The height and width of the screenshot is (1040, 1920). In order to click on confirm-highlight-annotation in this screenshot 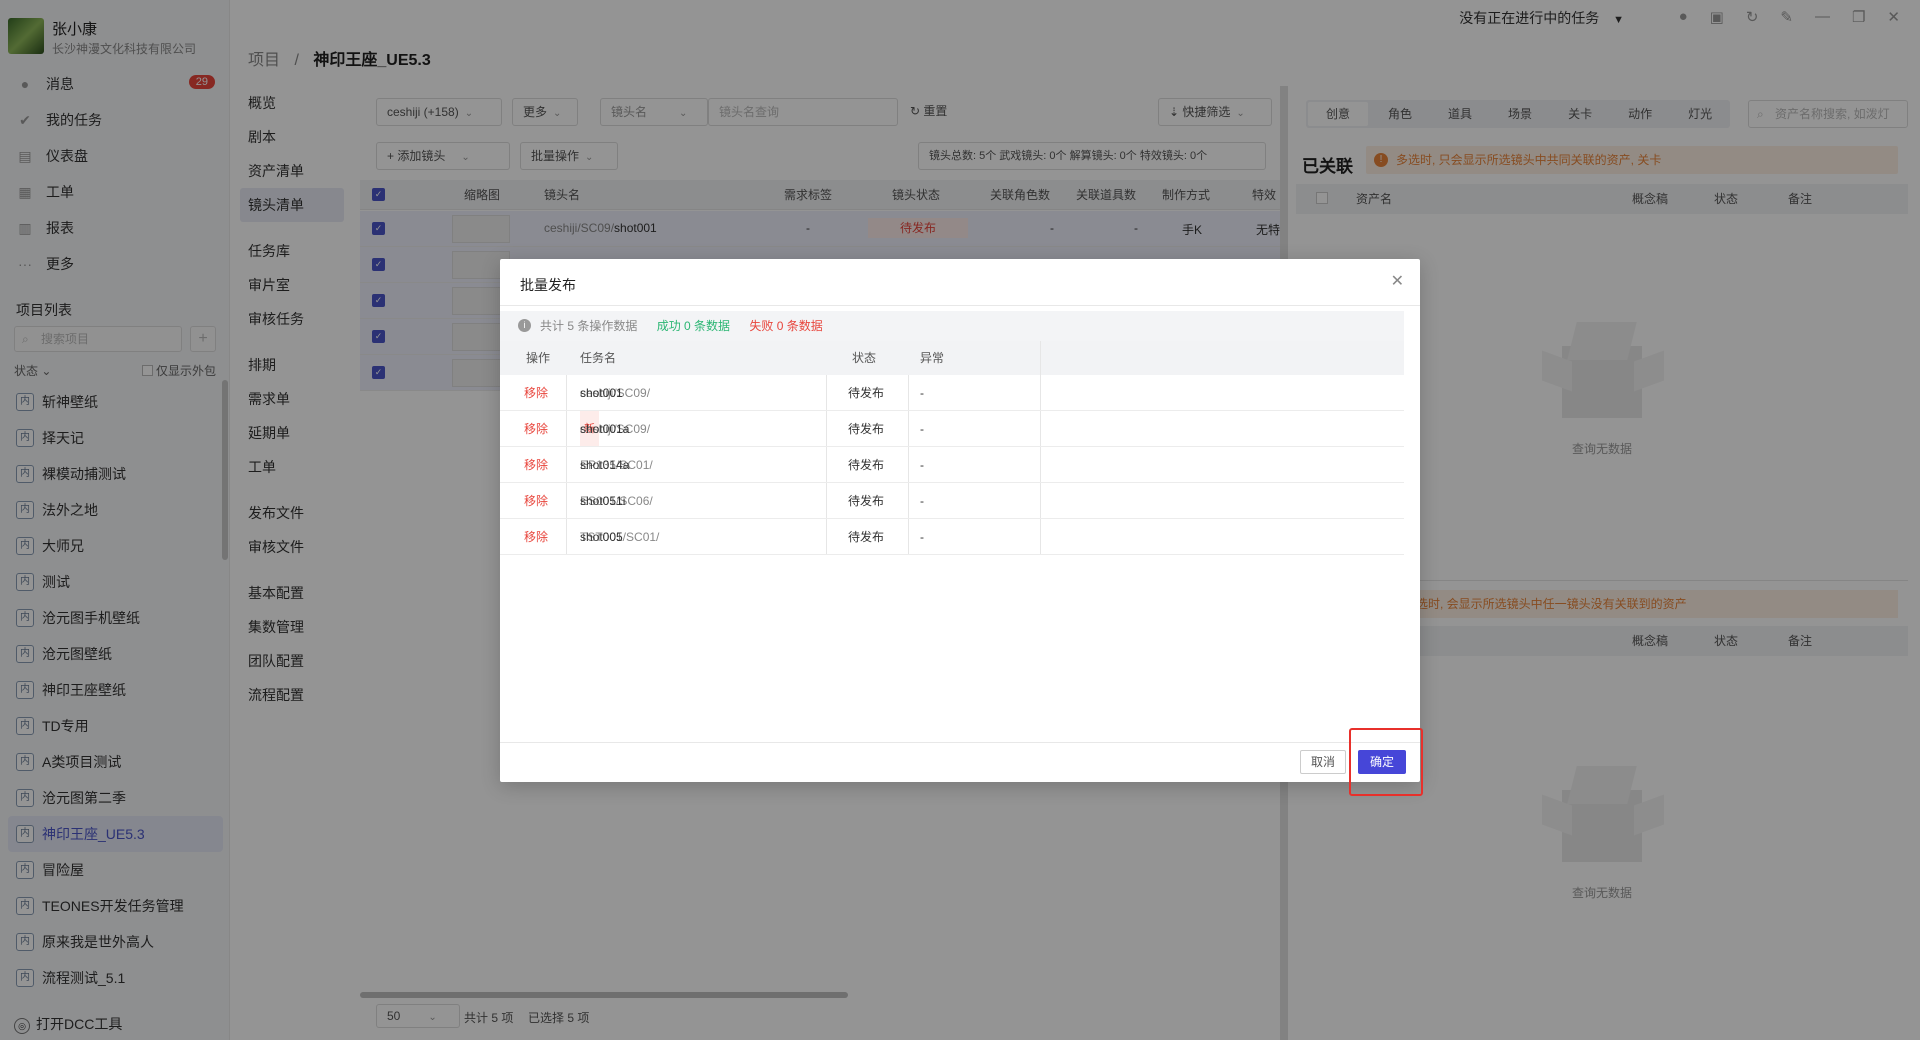, I will do `click(1386, 762)`.